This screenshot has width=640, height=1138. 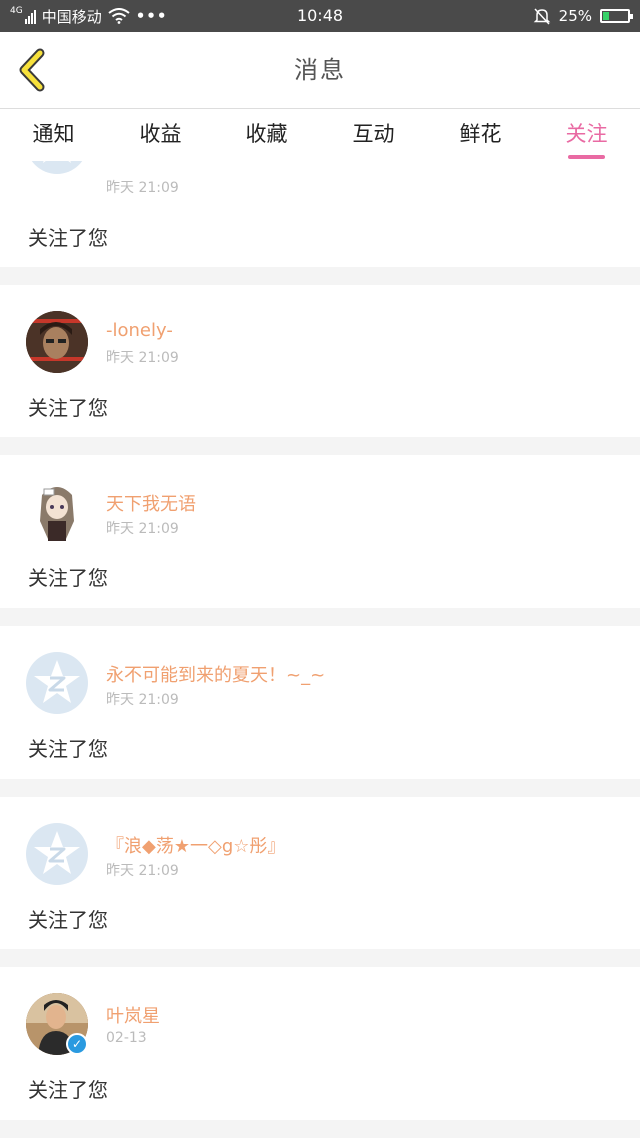 What do you see at coordinates (320, 361) in the screenshot?
I see `list-item: -lonely- 昨天 21:09 关注了您` at bounding box center [320, 361].